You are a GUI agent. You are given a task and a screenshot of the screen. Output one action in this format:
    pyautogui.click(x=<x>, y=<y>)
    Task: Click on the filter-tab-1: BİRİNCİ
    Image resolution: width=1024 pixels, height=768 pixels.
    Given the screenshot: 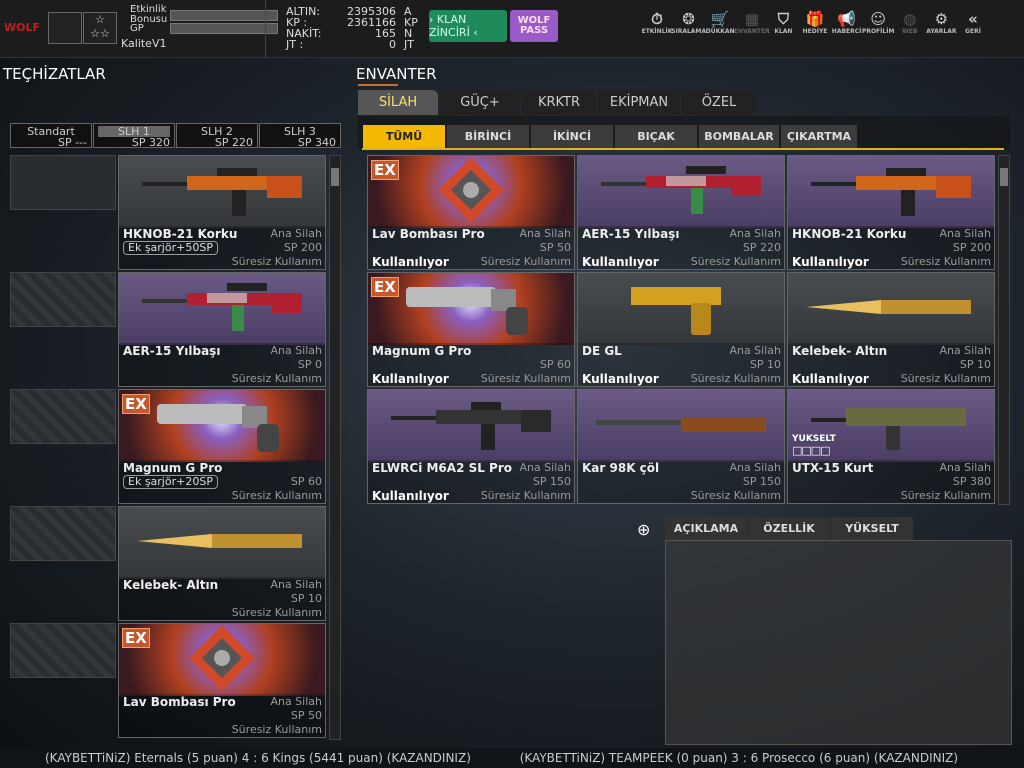 What is the action you would take?
    pyautogui.click(x=488, y=136)
    